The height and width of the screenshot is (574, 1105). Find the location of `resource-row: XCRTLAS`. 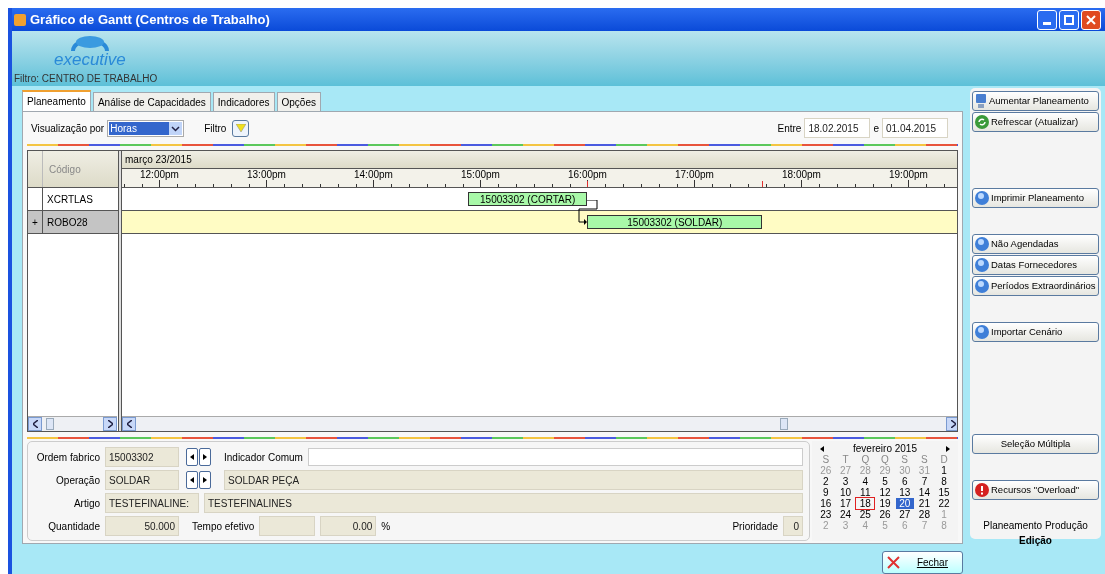

resource-row: XCRTLAS is located at coordinates (73, 199).